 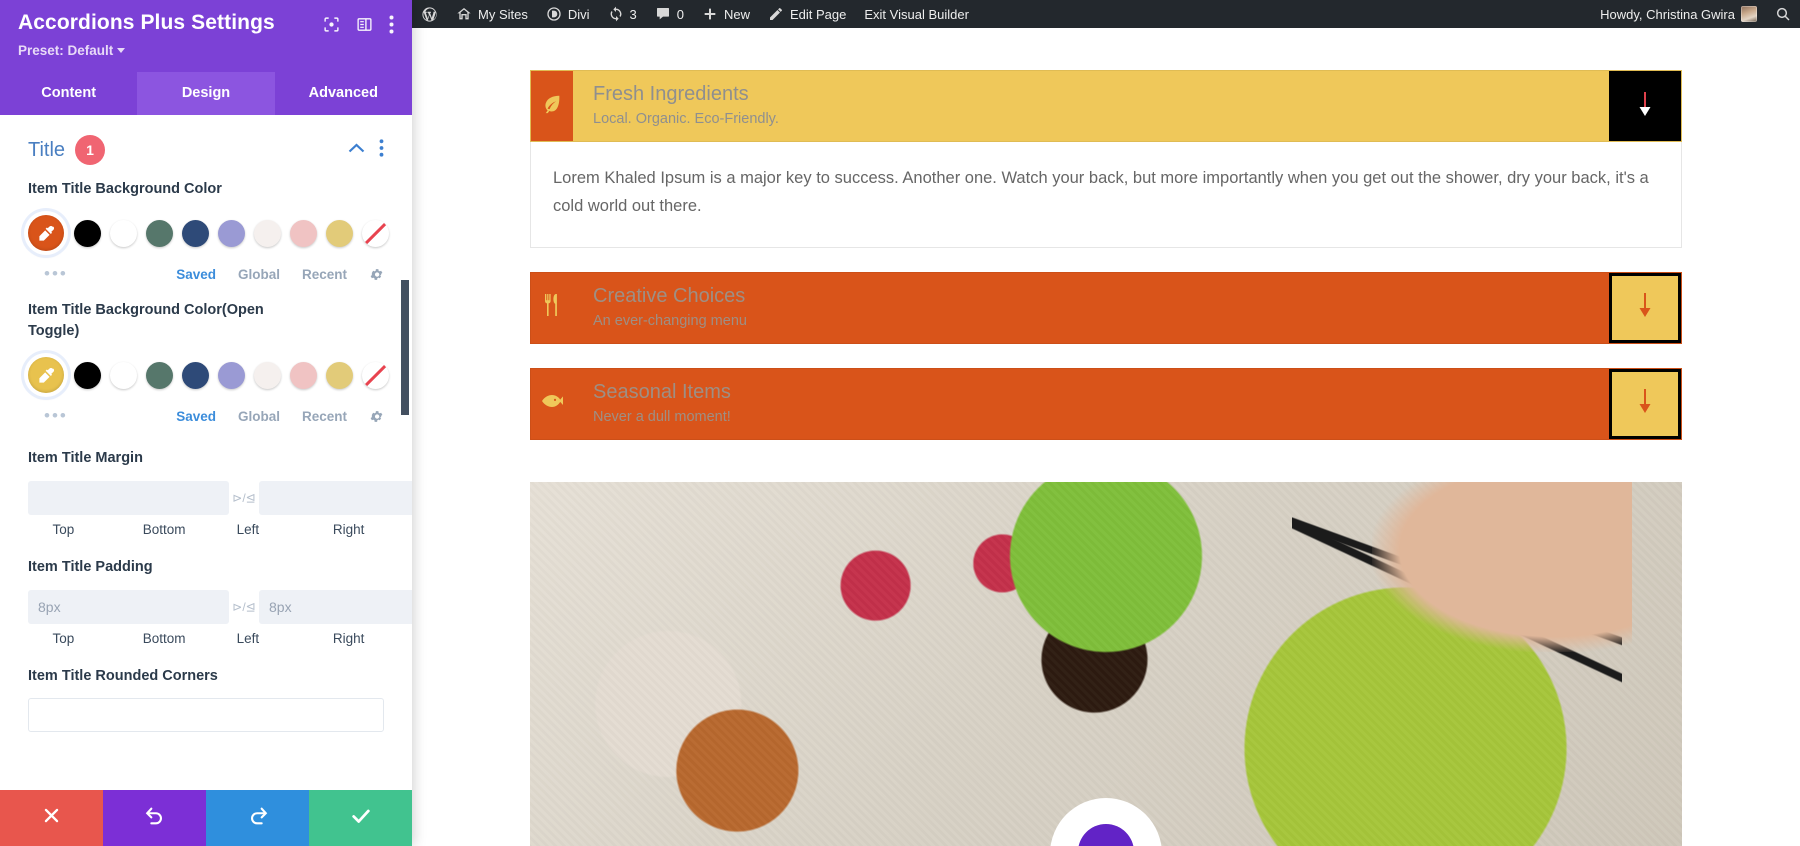 I want to click on cancel-button, so click(x=51, y=818).